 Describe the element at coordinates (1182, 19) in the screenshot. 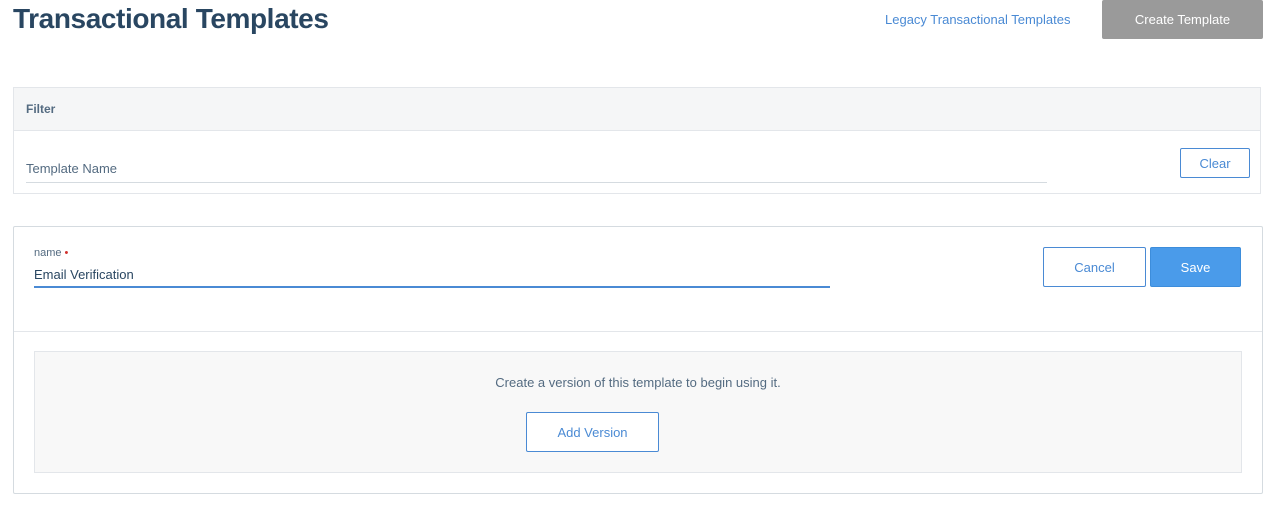

I see `create-template-button: Create Template` at that location.